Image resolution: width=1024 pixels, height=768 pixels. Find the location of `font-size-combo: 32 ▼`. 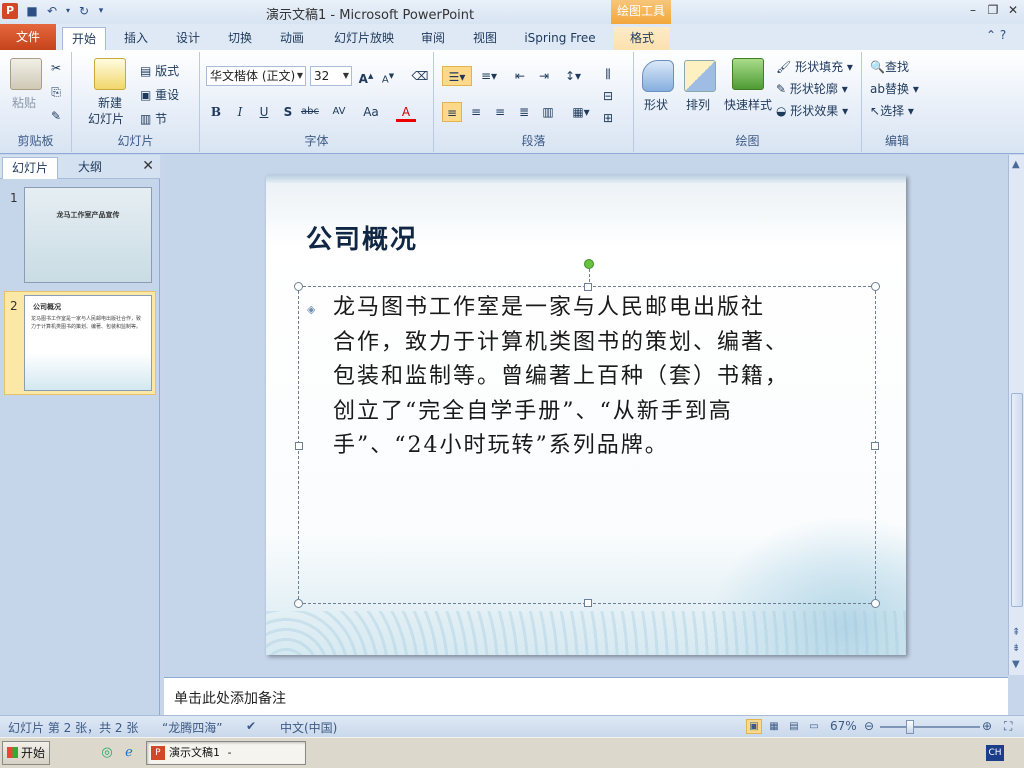

font-size-combo: 32 ▼ is located at coordinates (331, 76).